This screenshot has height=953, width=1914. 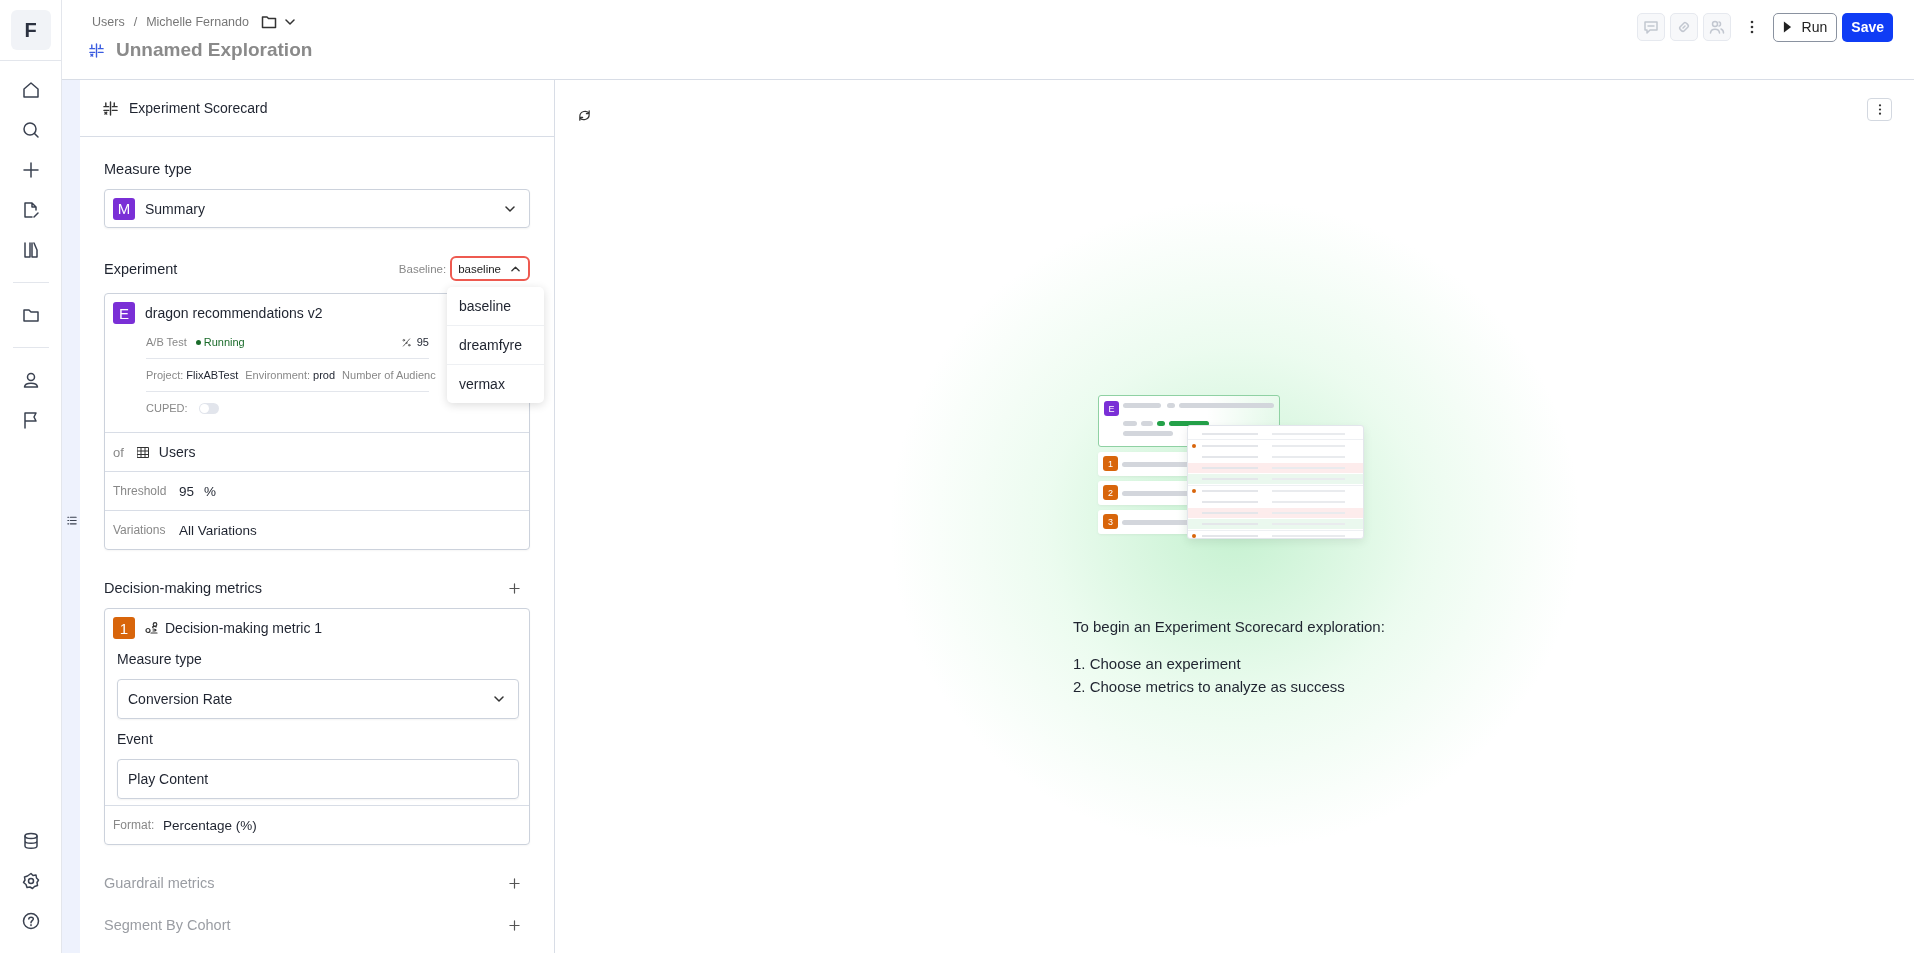 I want to click on field-label: Environment:, so click(x=278, y=375).